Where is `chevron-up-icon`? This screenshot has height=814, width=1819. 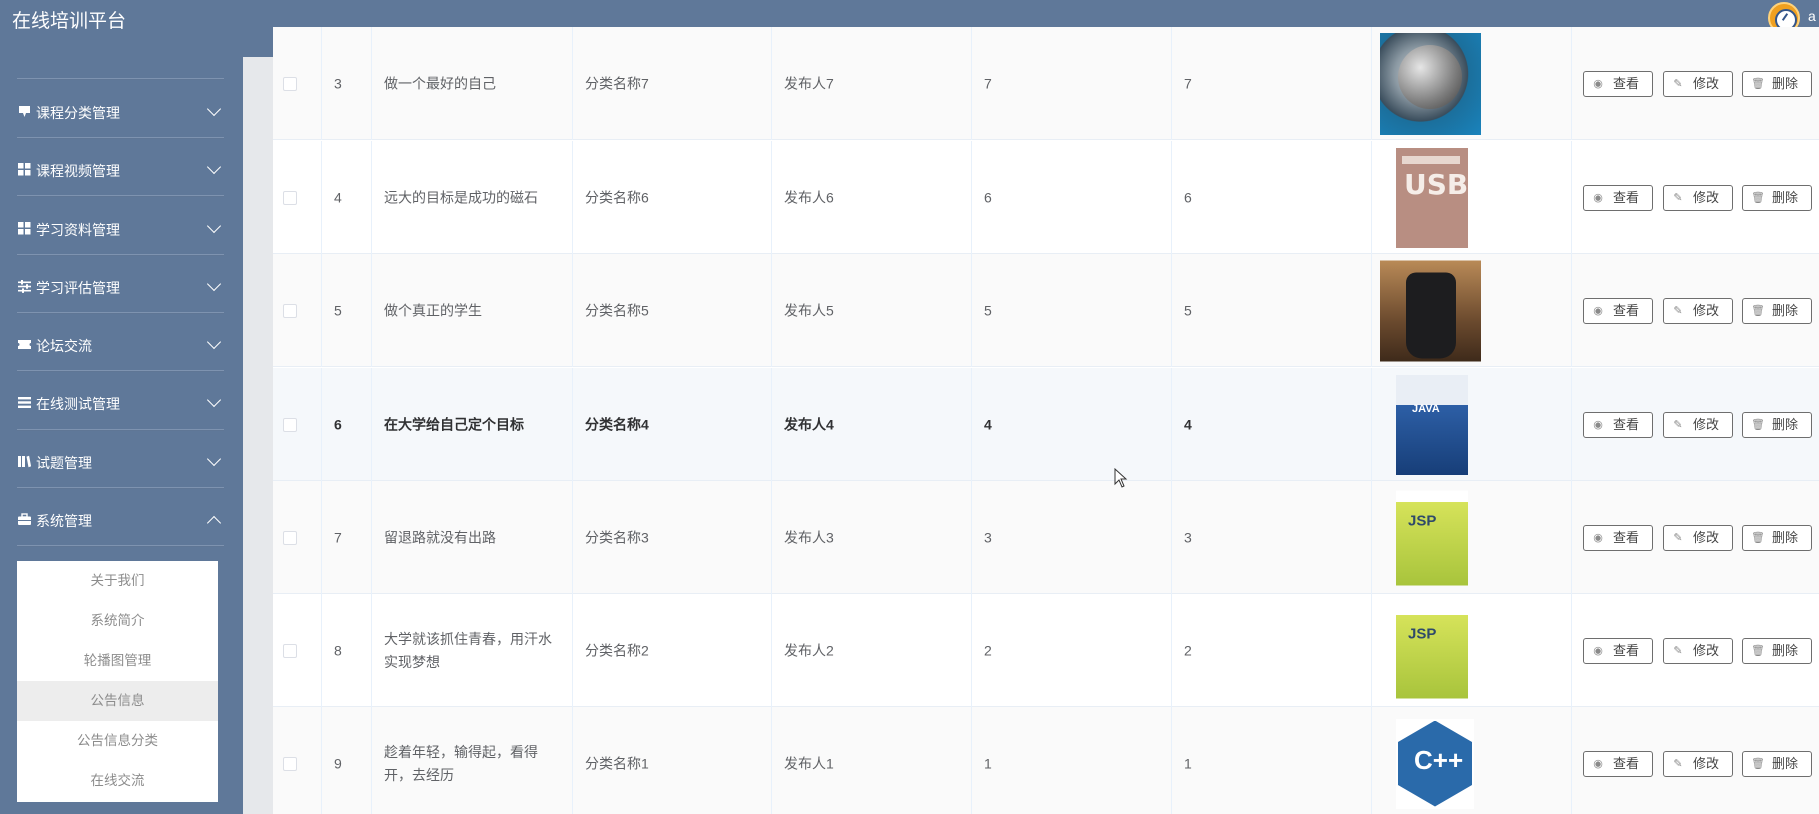
chevron-up-icon is located at coordinates (214, 523).